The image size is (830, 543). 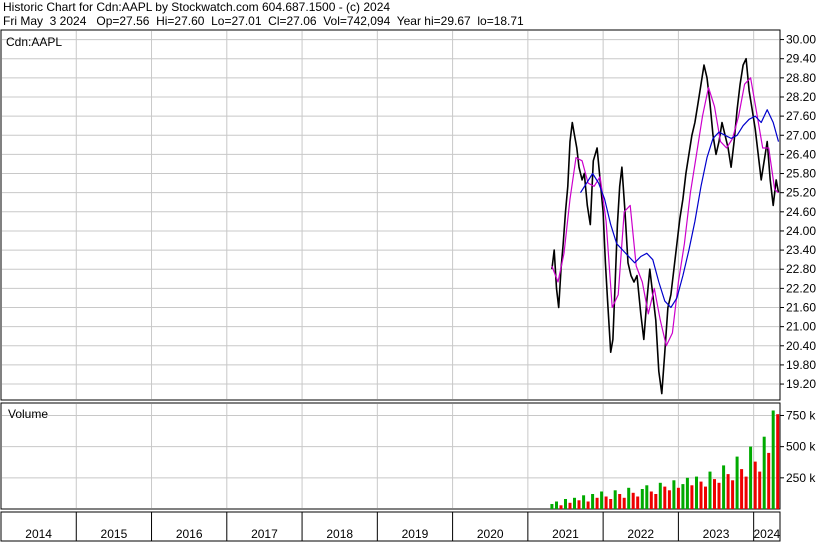 What do you see at coordinates (801, 212) in the screenshot?
I see `price-y-tick-label: 24.60` at bounding box center [801, 212].